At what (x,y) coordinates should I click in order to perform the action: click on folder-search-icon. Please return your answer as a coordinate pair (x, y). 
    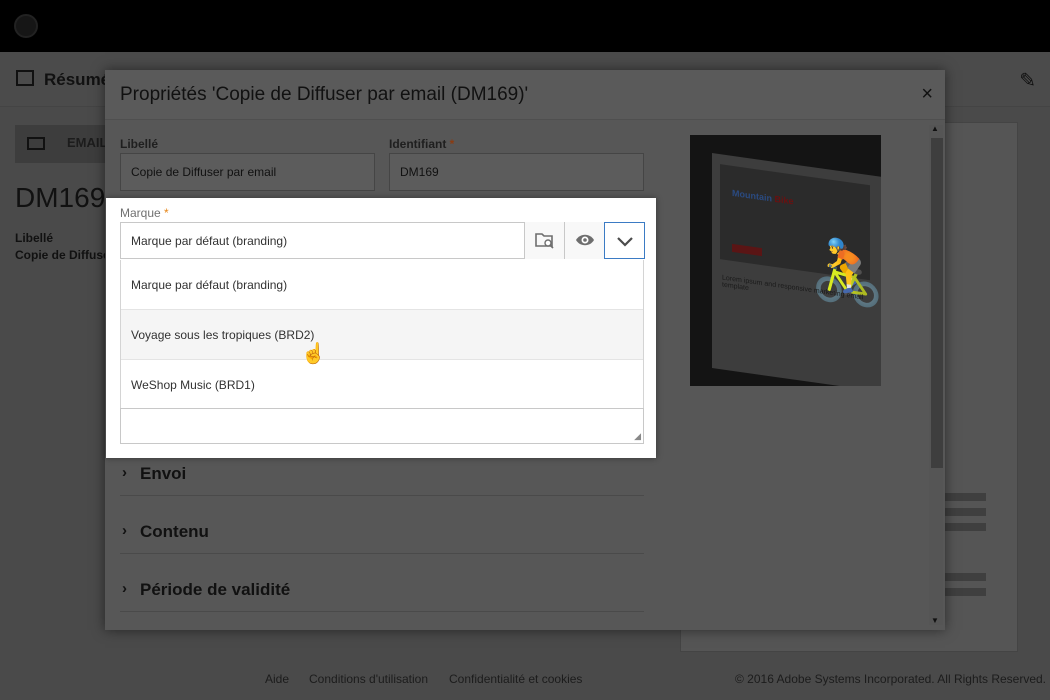
    Looking at the image, I should click on (544, 241).